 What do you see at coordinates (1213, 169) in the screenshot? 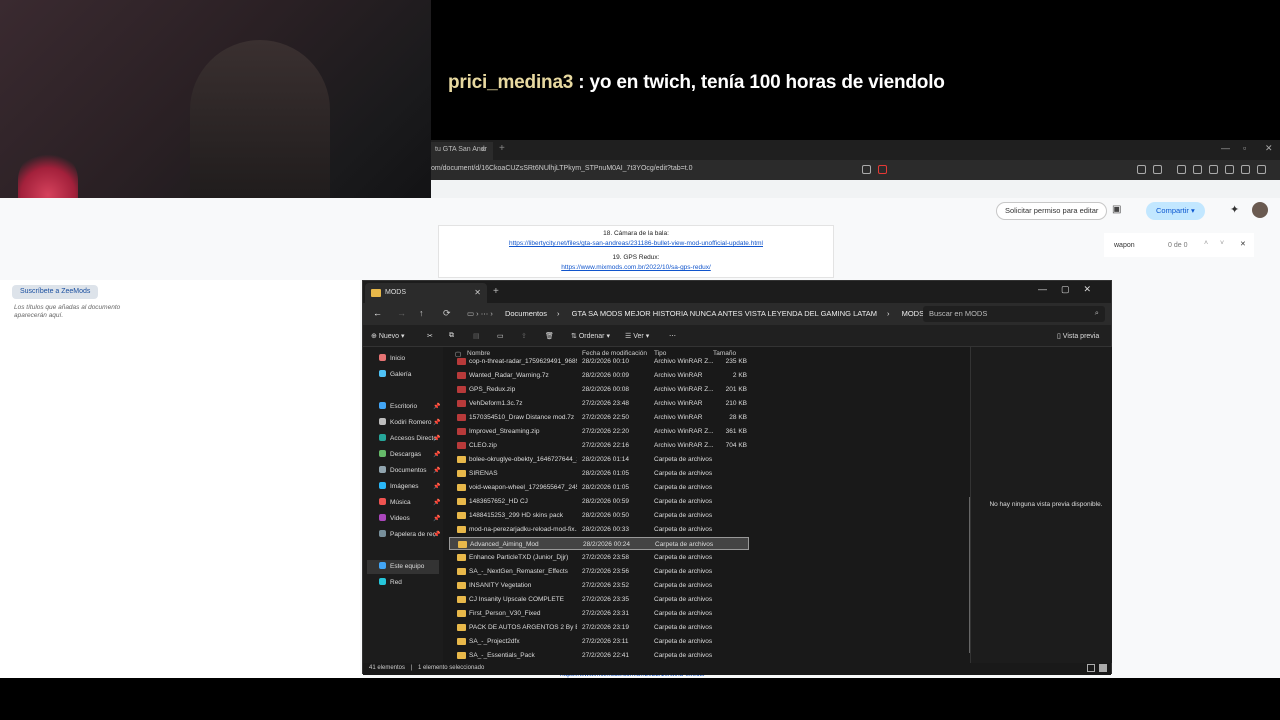
I see `sidebar-icon` at bounding box center [1213, 169].